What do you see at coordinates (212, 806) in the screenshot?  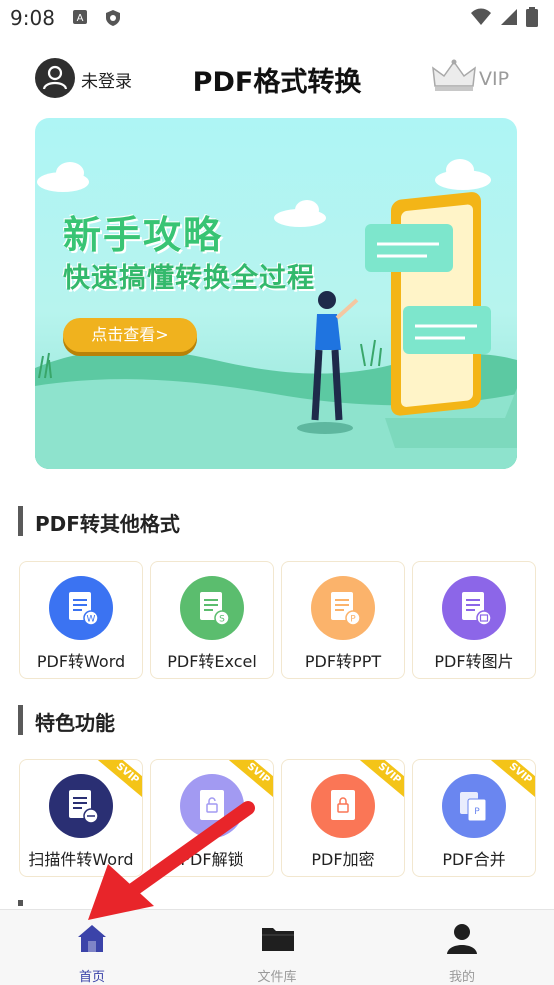 I see `unlock-icon` at bounding box center [212, 806].